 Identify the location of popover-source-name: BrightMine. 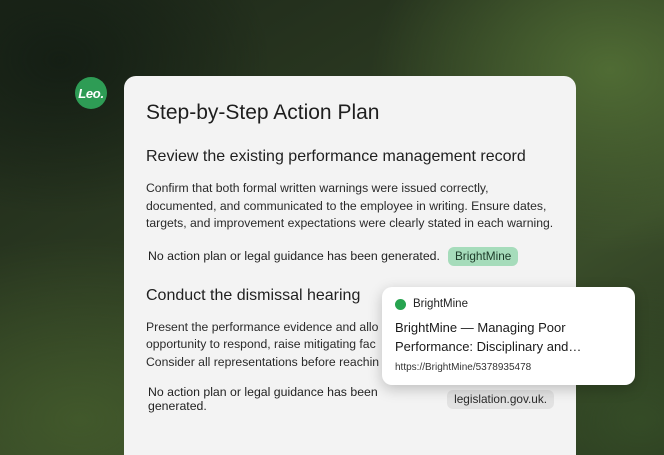
(440, 304).